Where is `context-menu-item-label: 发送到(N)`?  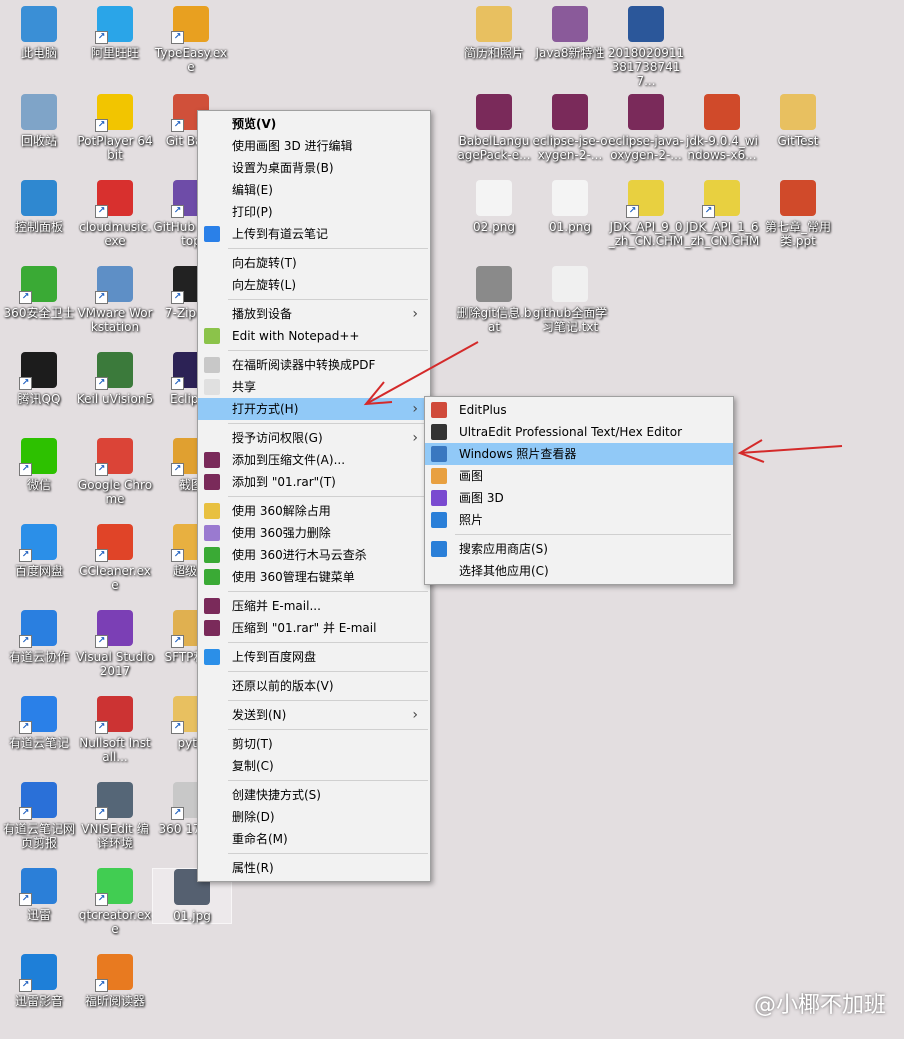 context-menu-item-label: 发送到(N) is located at coordinates (259, 715).